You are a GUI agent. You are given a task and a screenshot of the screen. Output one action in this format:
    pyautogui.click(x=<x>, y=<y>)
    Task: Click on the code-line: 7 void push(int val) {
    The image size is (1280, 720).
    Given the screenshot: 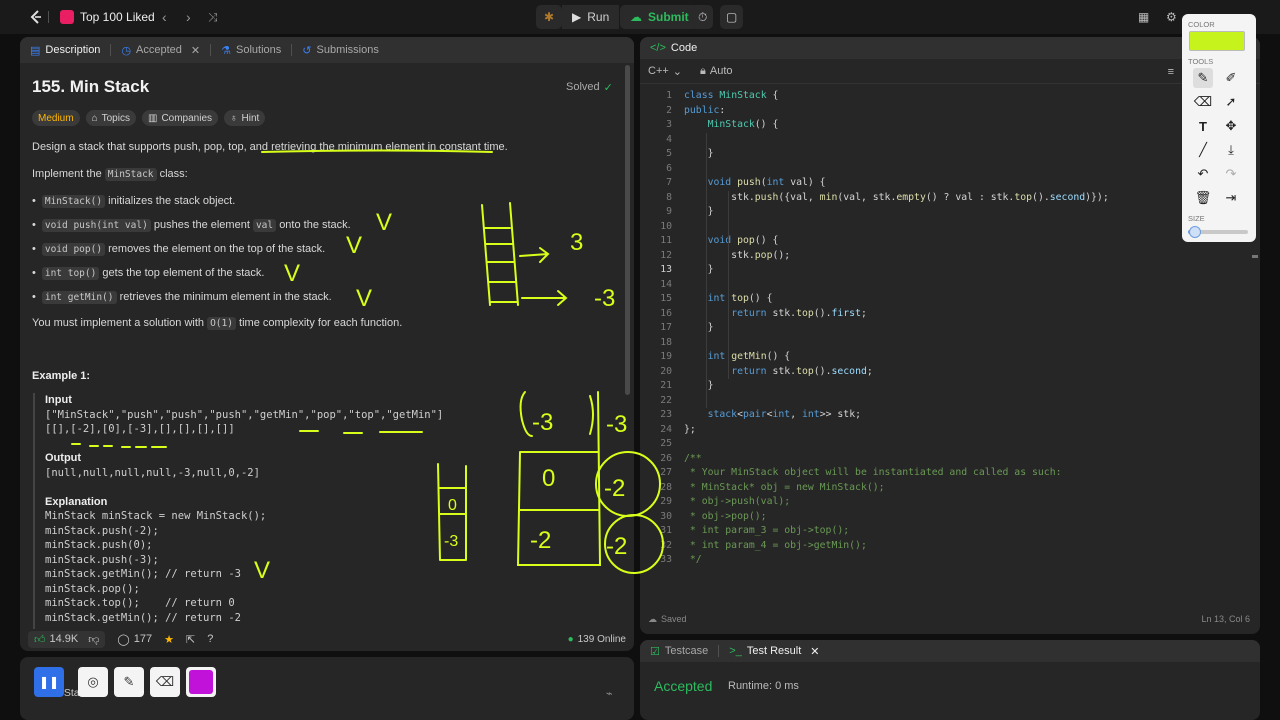 What is the action you would take?
    pyautogui.click(x=920, y=183)
    